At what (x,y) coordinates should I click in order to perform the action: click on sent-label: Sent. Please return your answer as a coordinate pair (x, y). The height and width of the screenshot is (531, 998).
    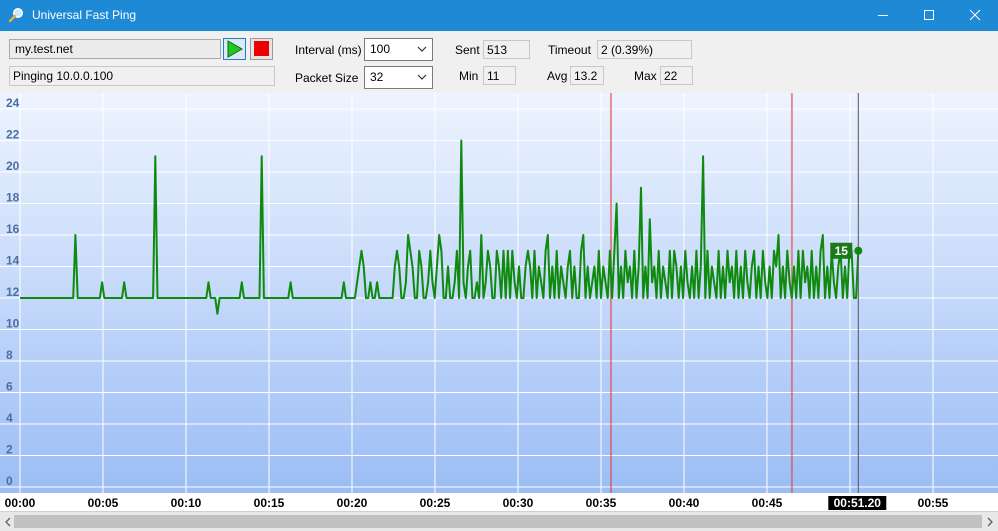
    Looking at the image, I should click on (467, 50).